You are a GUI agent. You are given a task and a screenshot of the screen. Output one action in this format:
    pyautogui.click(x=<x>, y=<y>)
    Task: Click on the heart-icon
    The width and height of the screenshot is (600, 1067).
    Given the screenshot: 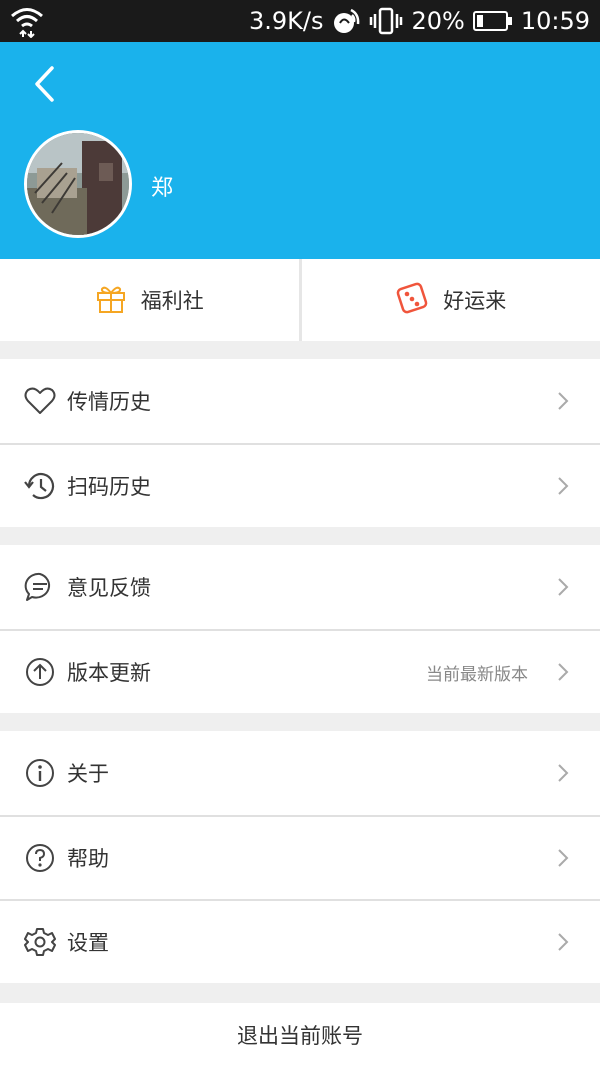 What is the action you would take?
    pyautogui.click(x=40, y=401)
    